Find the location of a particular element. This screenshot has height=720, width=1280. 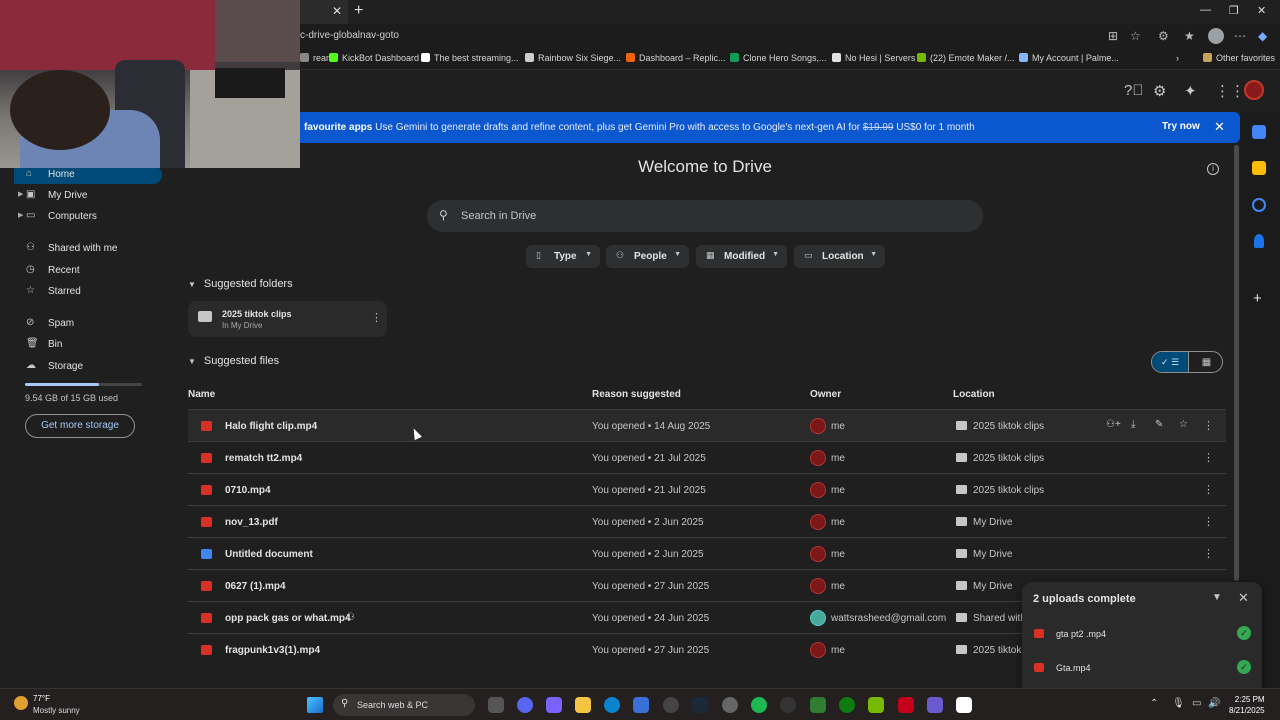

filter-location-chip: ▭ Location ▼ is located at coordinates (839, 256).